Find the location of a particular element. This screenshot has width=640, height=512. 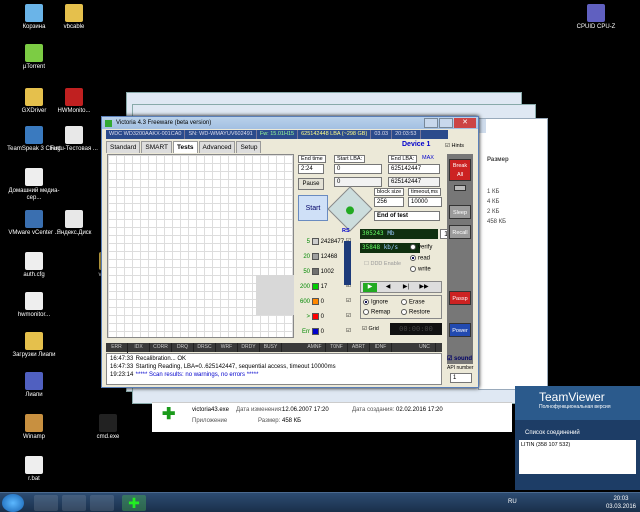

stat-ms: 600 is located at coordinates (304, 302).